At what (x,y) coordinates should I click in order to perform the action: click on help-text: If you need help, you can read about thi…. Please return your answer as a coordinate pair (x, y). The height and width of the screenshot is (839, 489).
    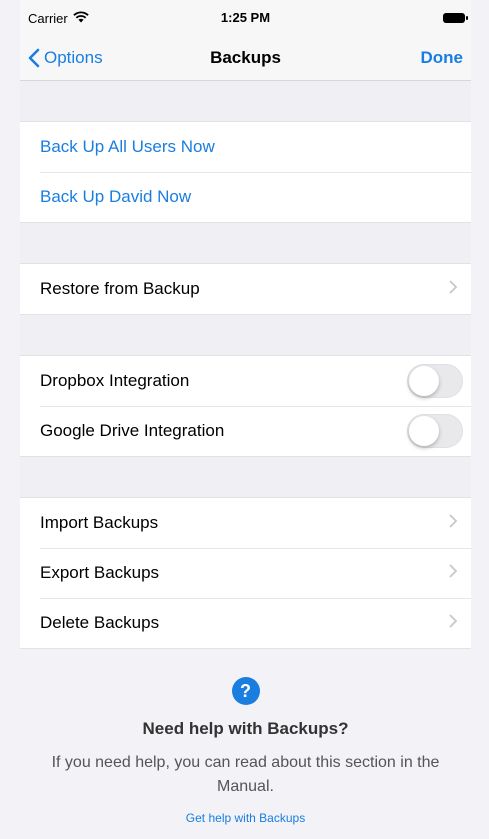
    Looking at the image, I should click on (245, 774).